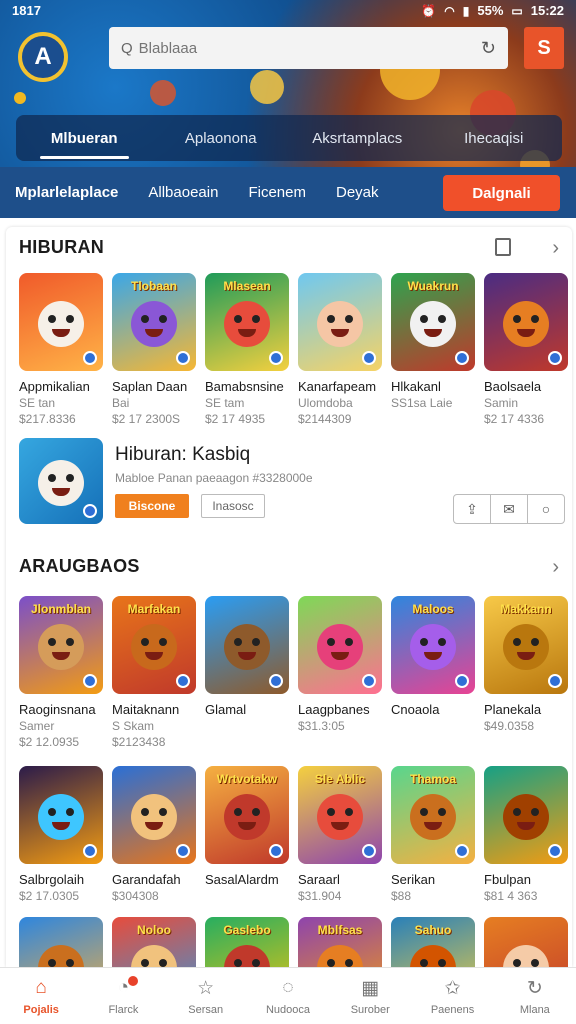 The width and height of the screenshot is (576, 1024). I want to click on app-meta: SS1sa Laie, so click(422, 403).